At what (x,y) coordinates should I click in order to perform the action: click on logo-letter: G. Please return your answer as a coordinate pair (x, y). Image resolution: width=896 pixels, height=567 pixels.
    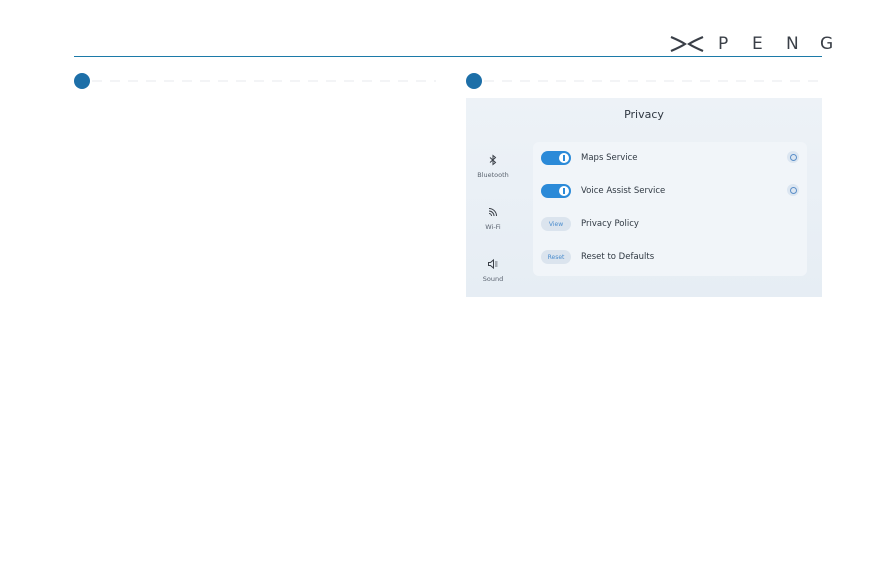
    Looking at the image, I should click on (827, 44).